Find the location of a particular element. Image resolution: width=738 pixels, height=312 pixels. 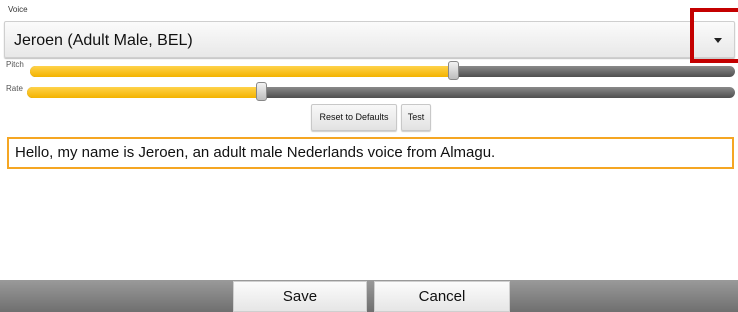

voice-label: Voice is located at coordinates (18, 9).